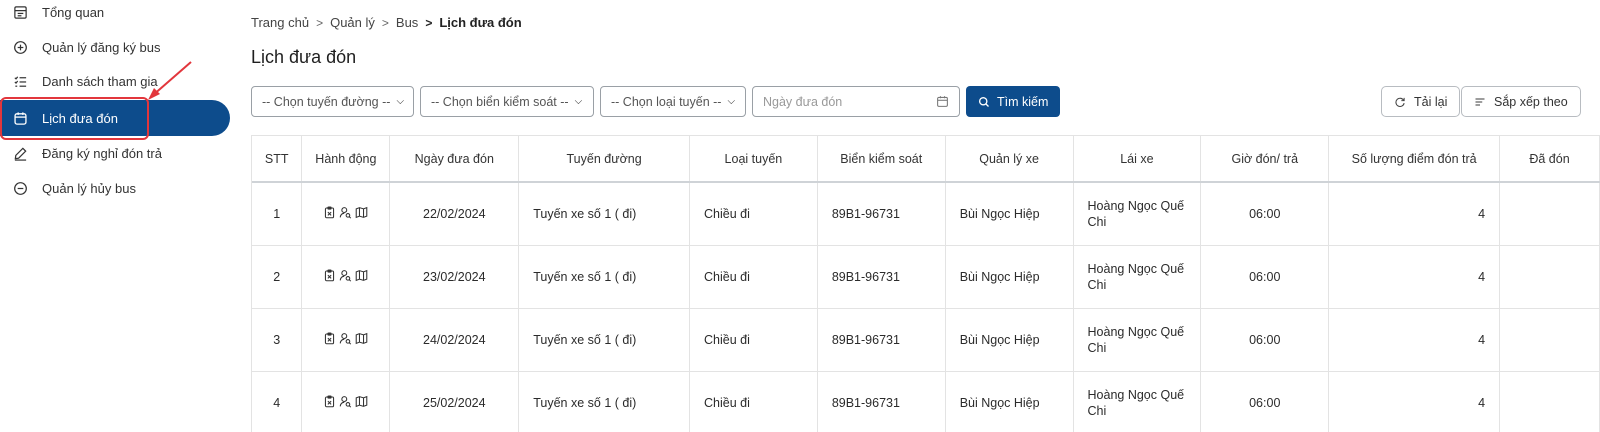  I want to click on breadcrumb-home: Trang chủ, so click(280, 22).